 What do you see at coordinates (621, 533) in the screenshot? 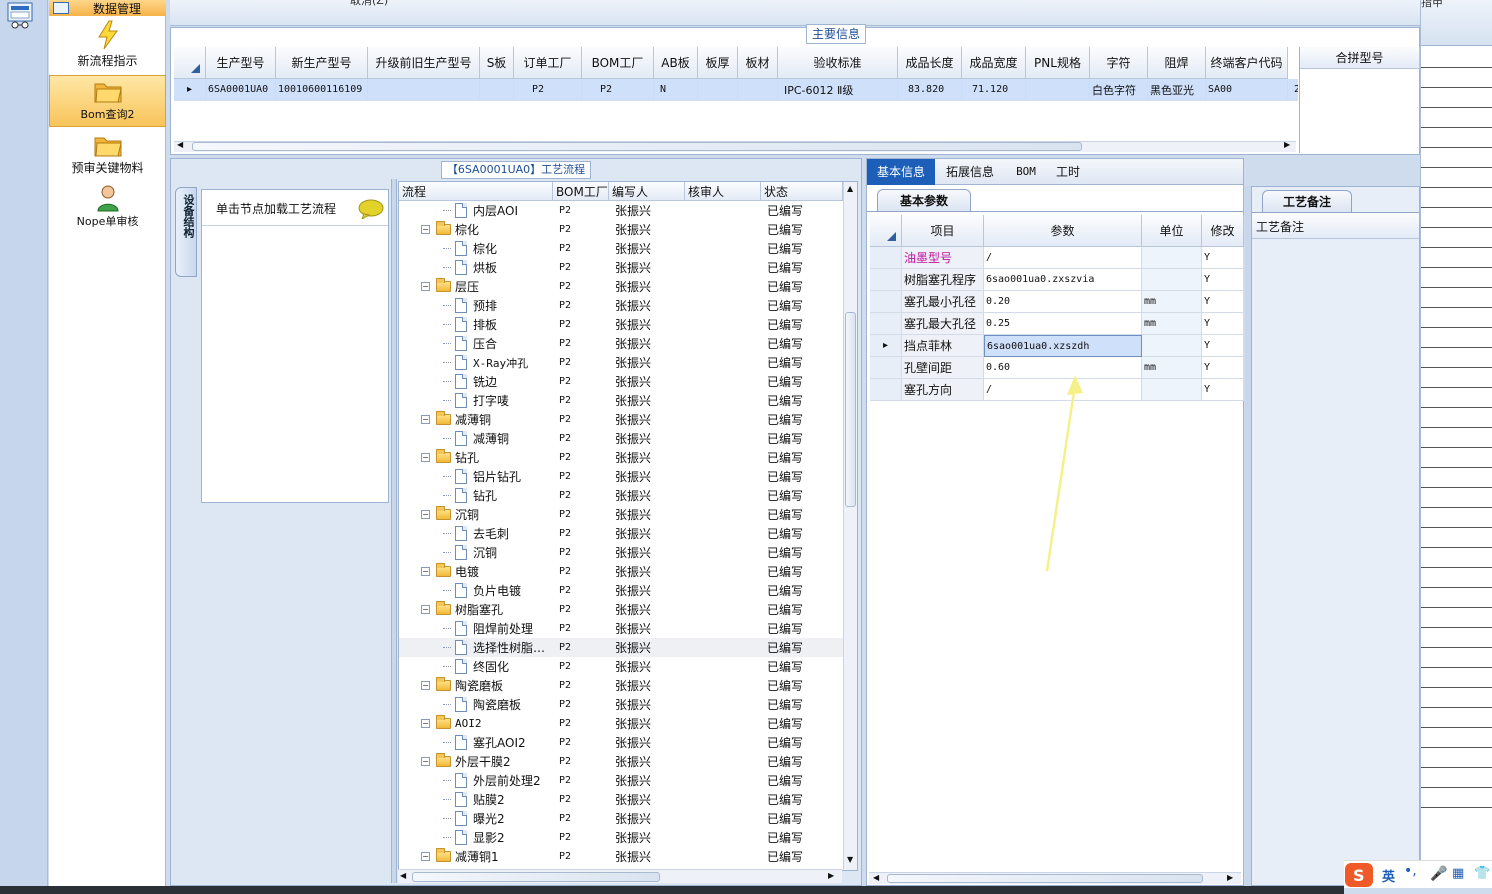
I see `tree-leaf-row: 去毛刺 P2 张振兴 已编写` at bounding box center [621, 533].